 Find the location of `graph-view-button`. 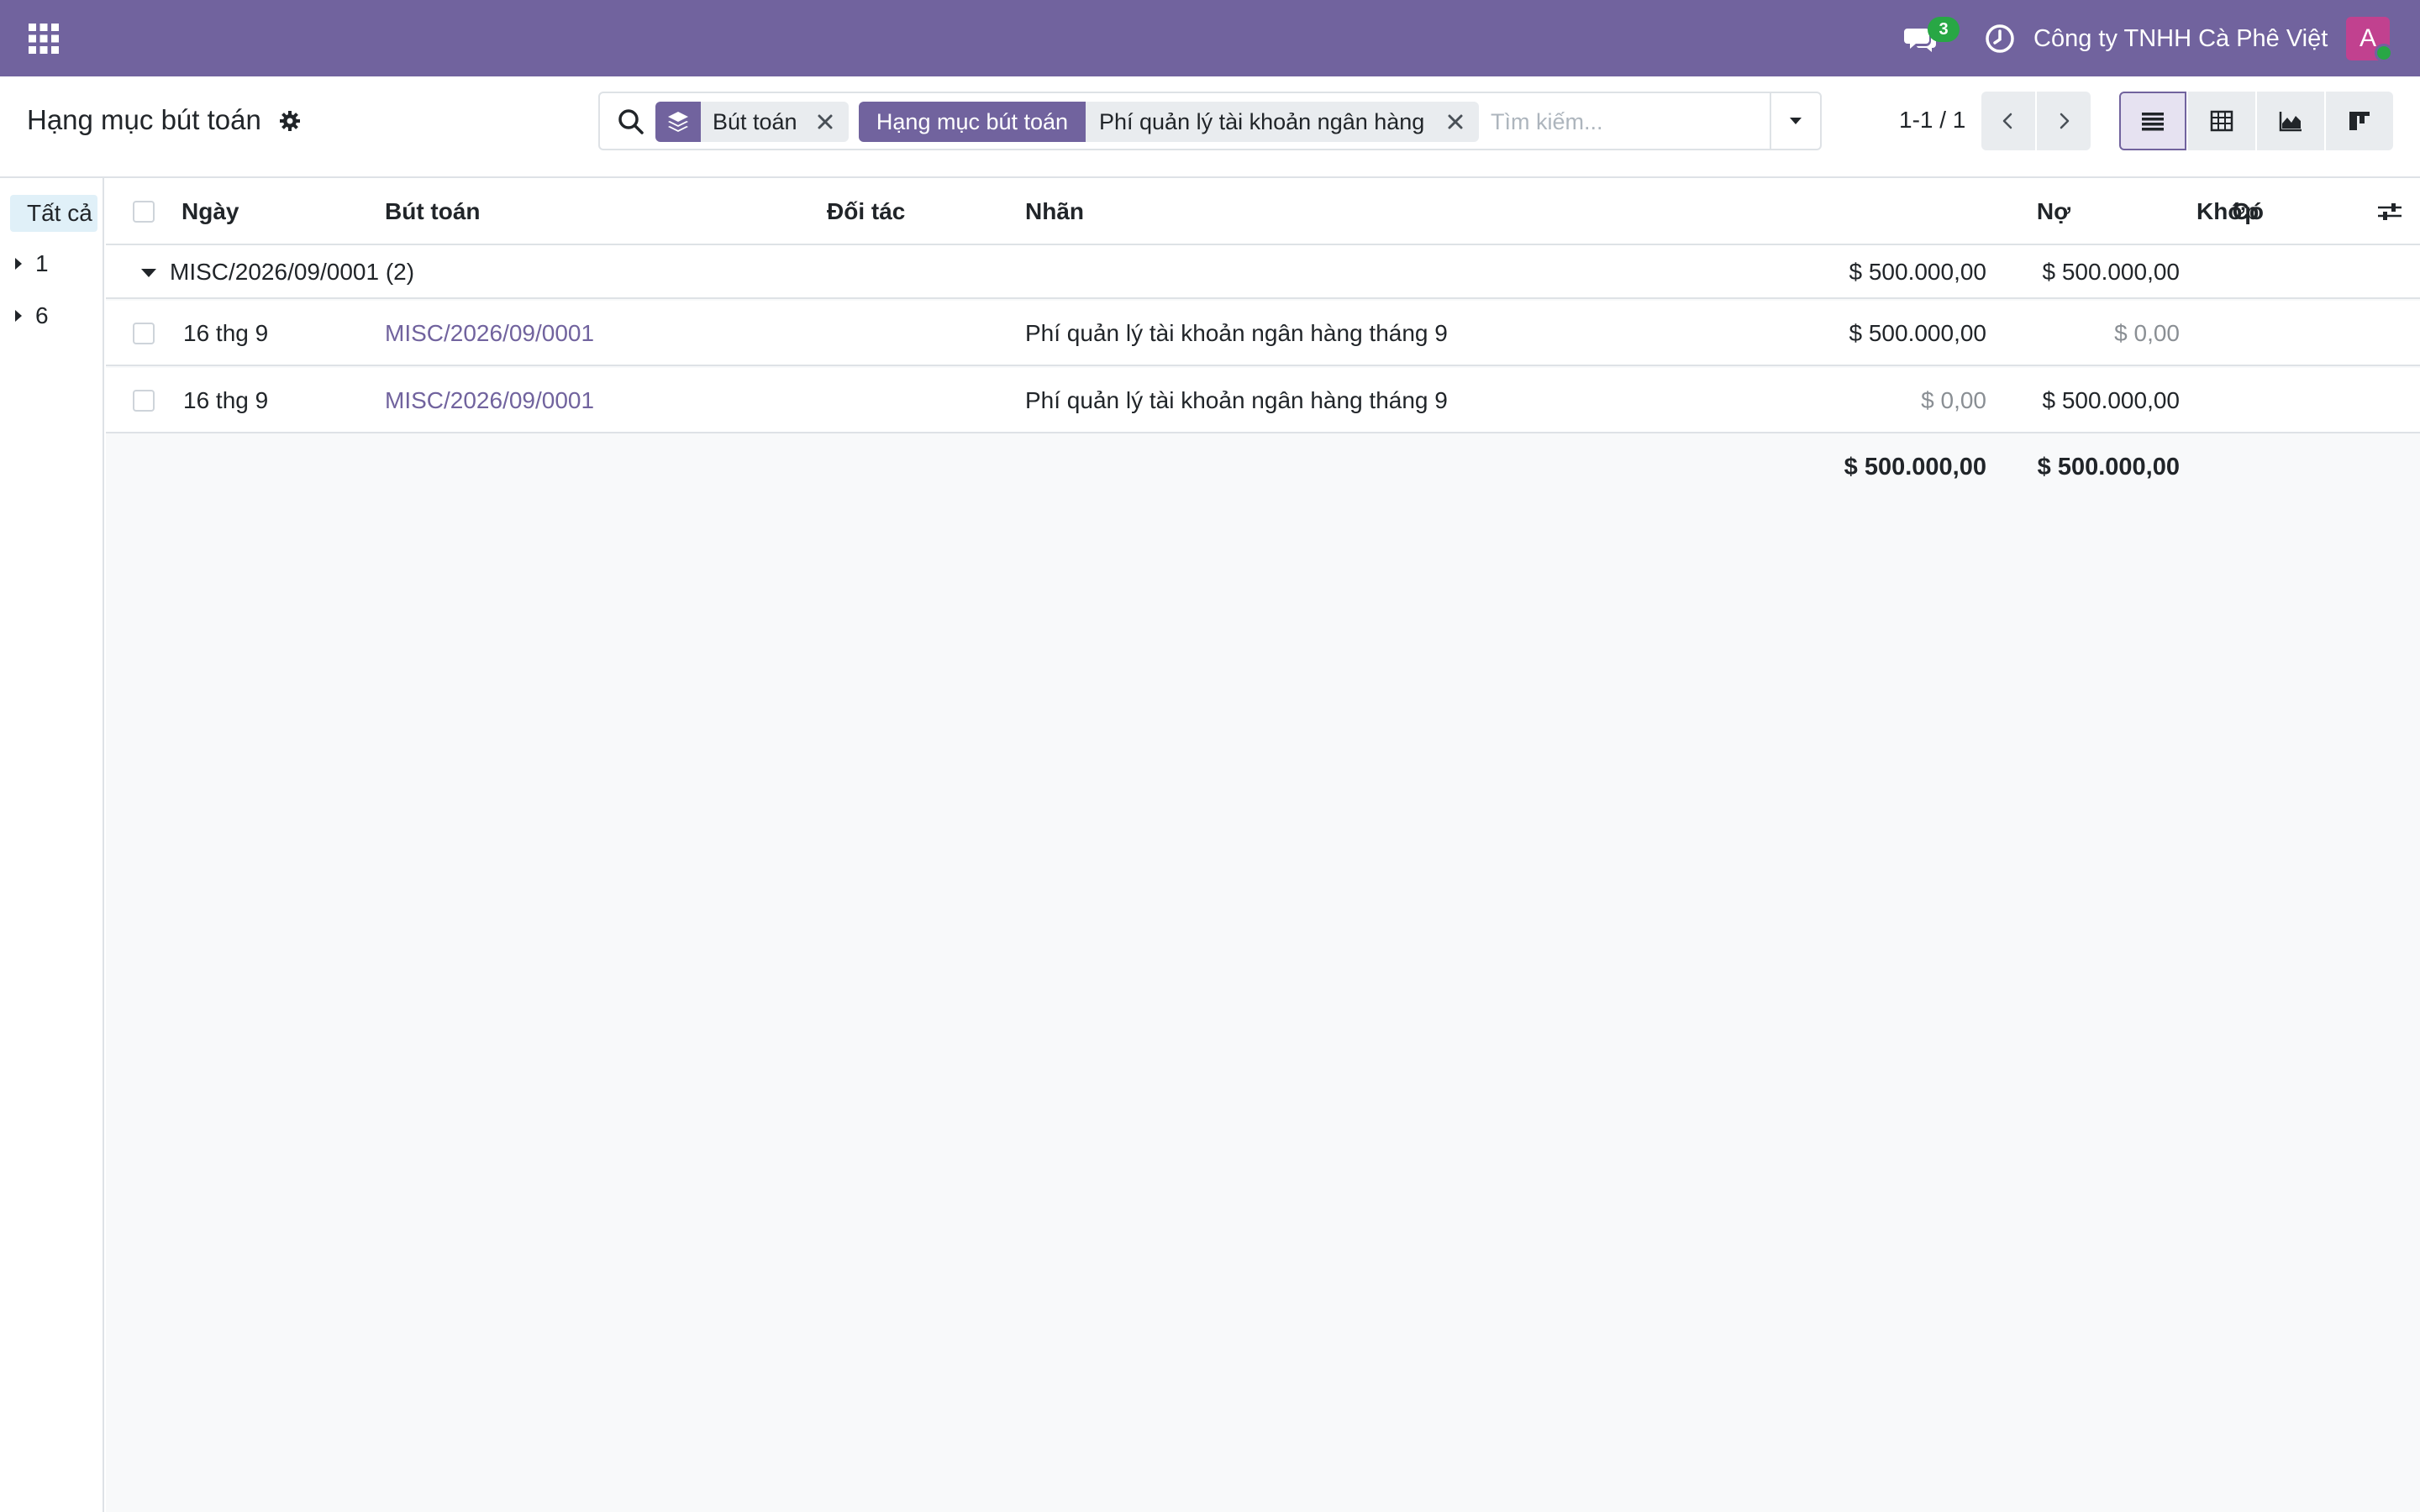

graph-view-button is located at coordinates (2290, 121).